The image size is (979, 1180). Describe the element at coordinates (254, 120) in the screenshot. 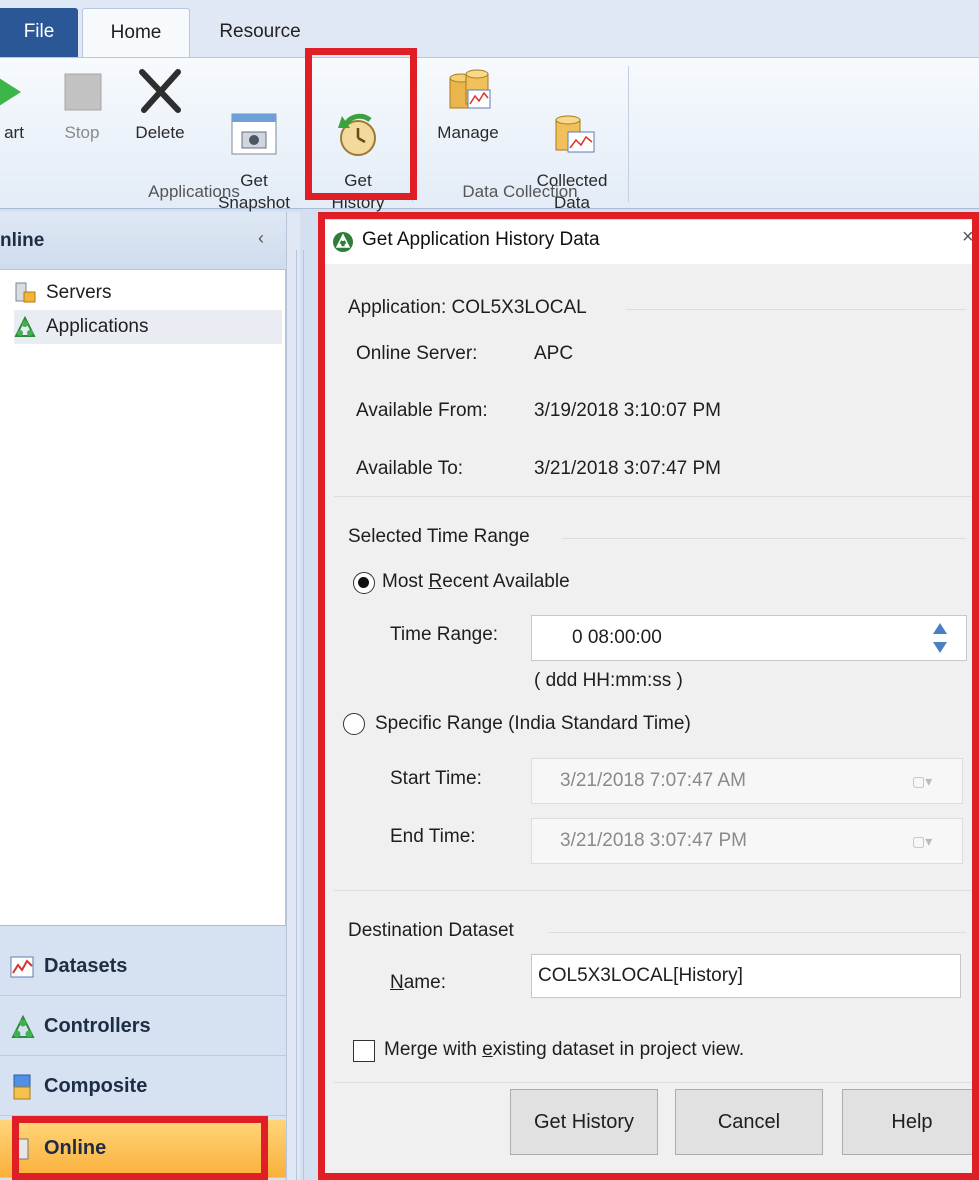

I see `snapshot-camera-icon` at that location.